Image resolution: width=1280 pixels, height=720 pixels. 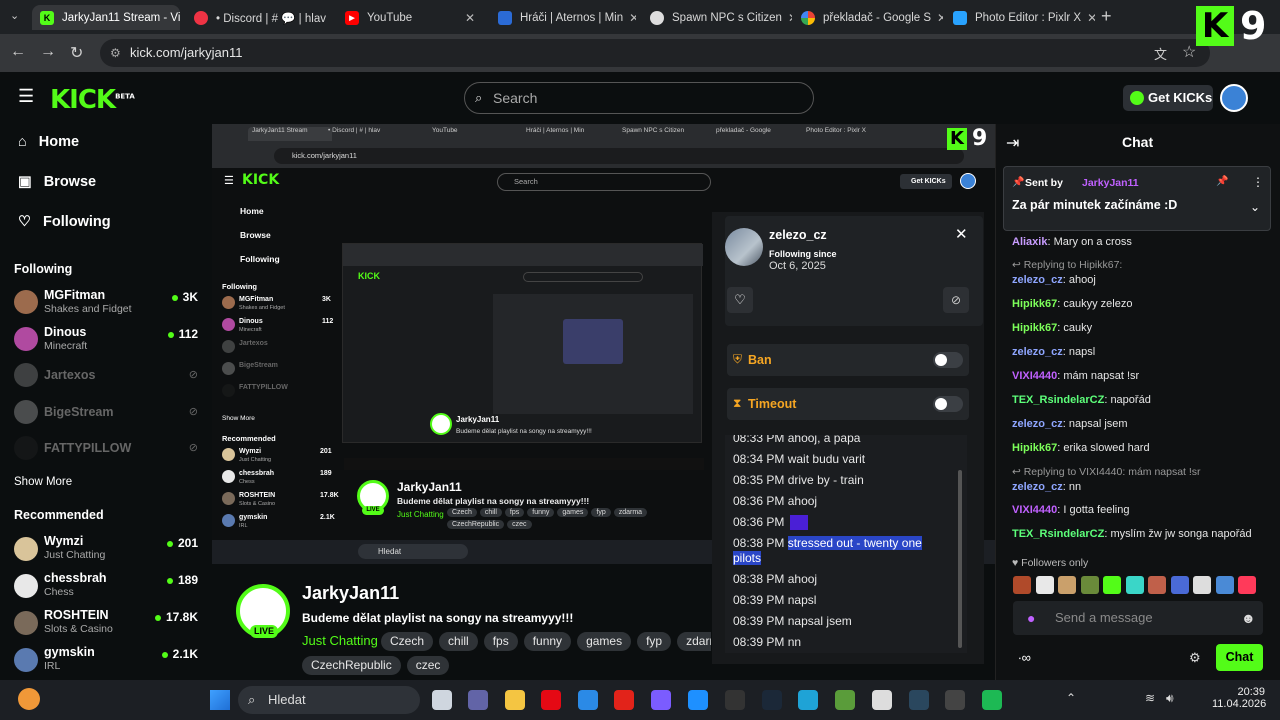 What do you see at coordinates (1170, 698) in the screenshot?
I see `volume-icon: 🔊︎` at bounding box center [1170, 698].